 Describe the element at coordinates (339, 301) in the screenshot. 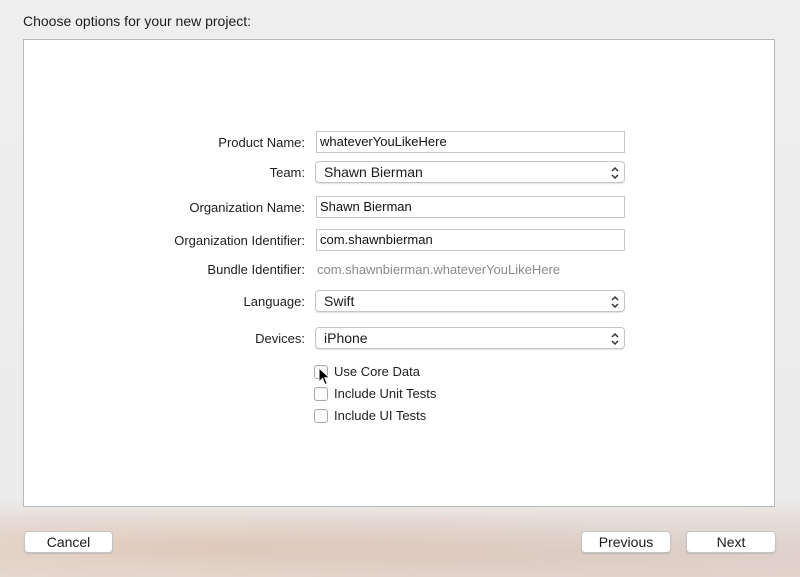

I see `language-value: Swift` at that location.